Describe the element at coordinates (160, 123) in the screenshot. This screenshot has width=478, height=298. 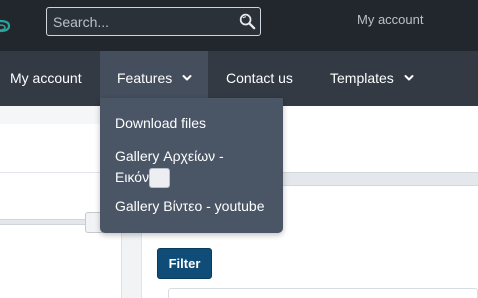
I see `dropdown-item-download-files: Download files` at that location.